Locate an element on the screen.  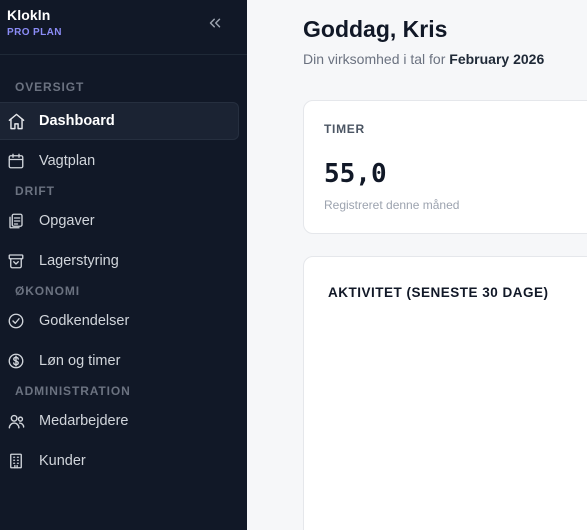
sidebar-item-label: Kunder is located at coordinates (62, 461).